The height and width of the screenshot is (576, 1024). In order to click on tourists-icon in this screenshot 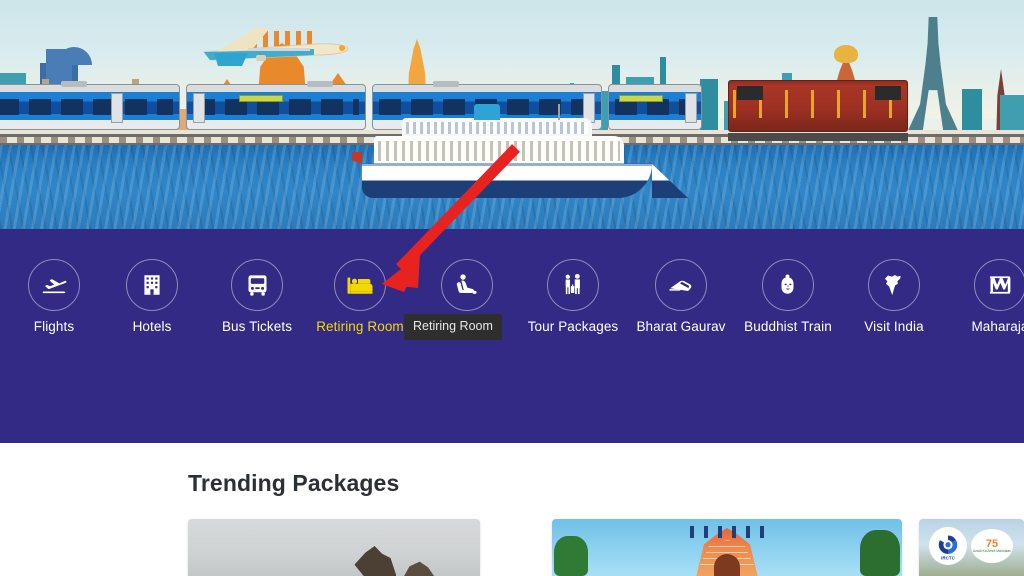, I will do `click(572, 284)`.